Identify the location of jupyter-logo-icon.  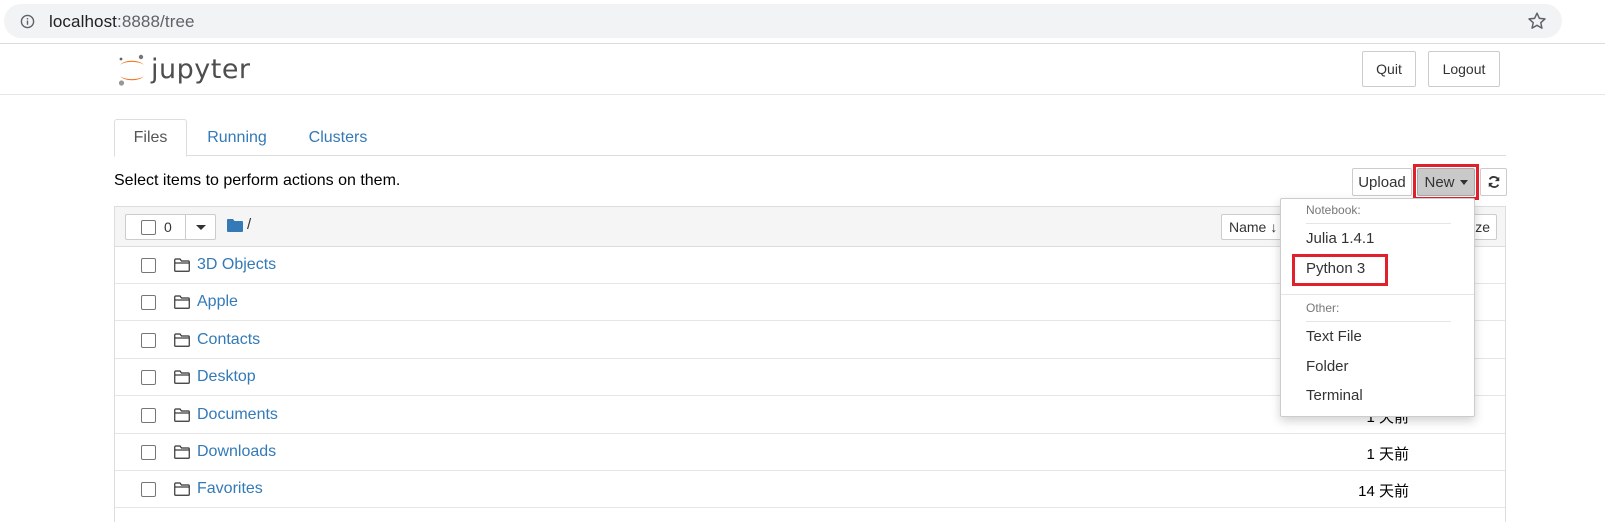
(131, 70).